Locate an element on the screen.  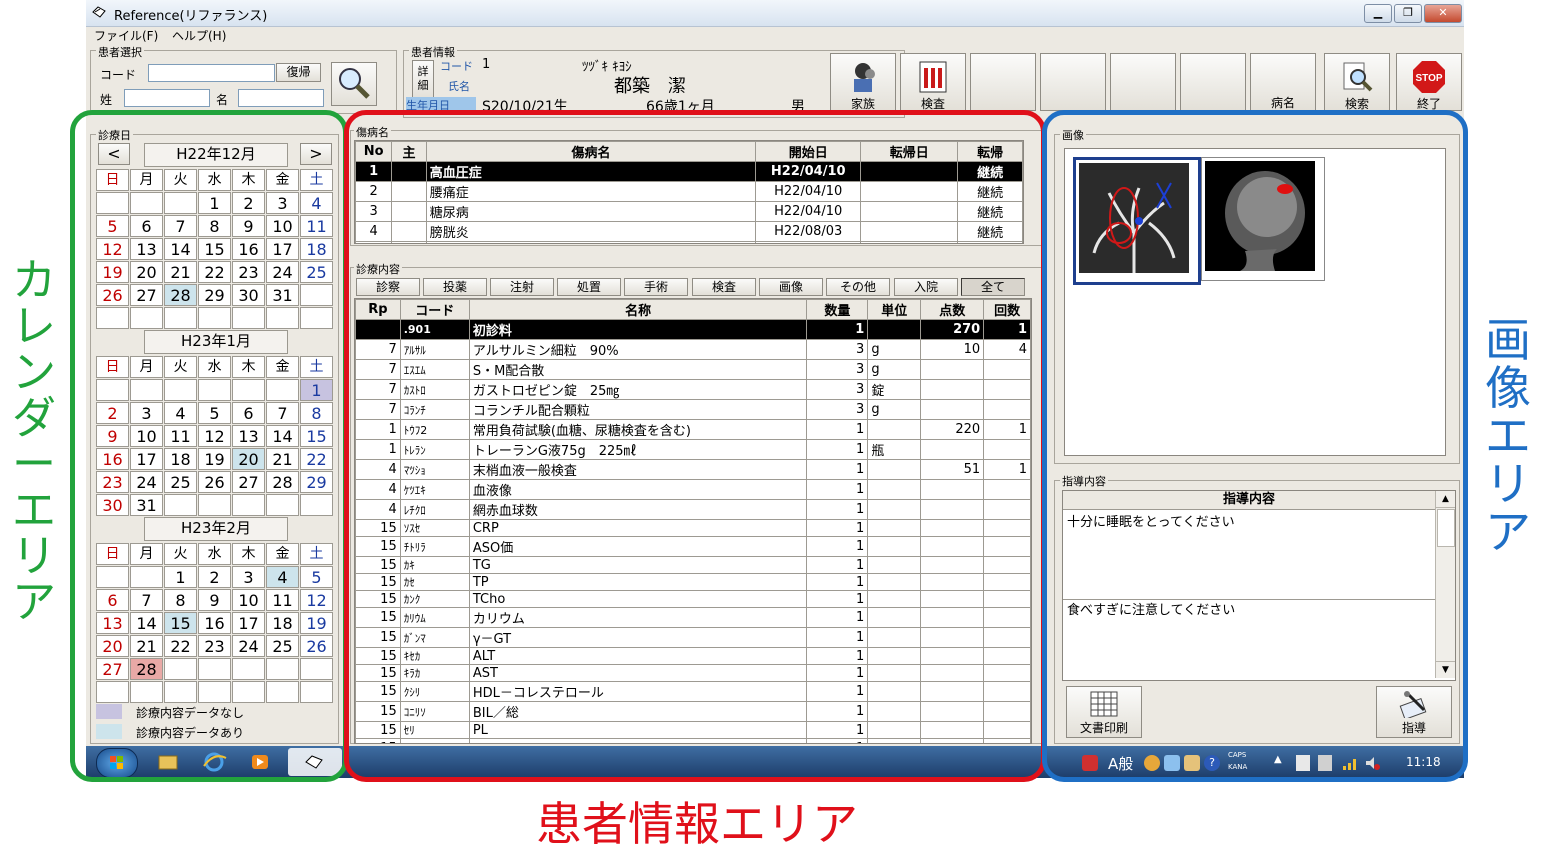
image-area-caption: 画像エリア is located at coordinates (1508, 436).